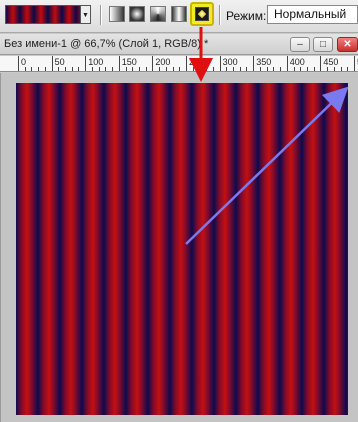 This screenshot has height=422, width=358. Describe the element at coordinates (312, 14) in the screenshot. I see `blend-mode-select: Нормальный` at that location.